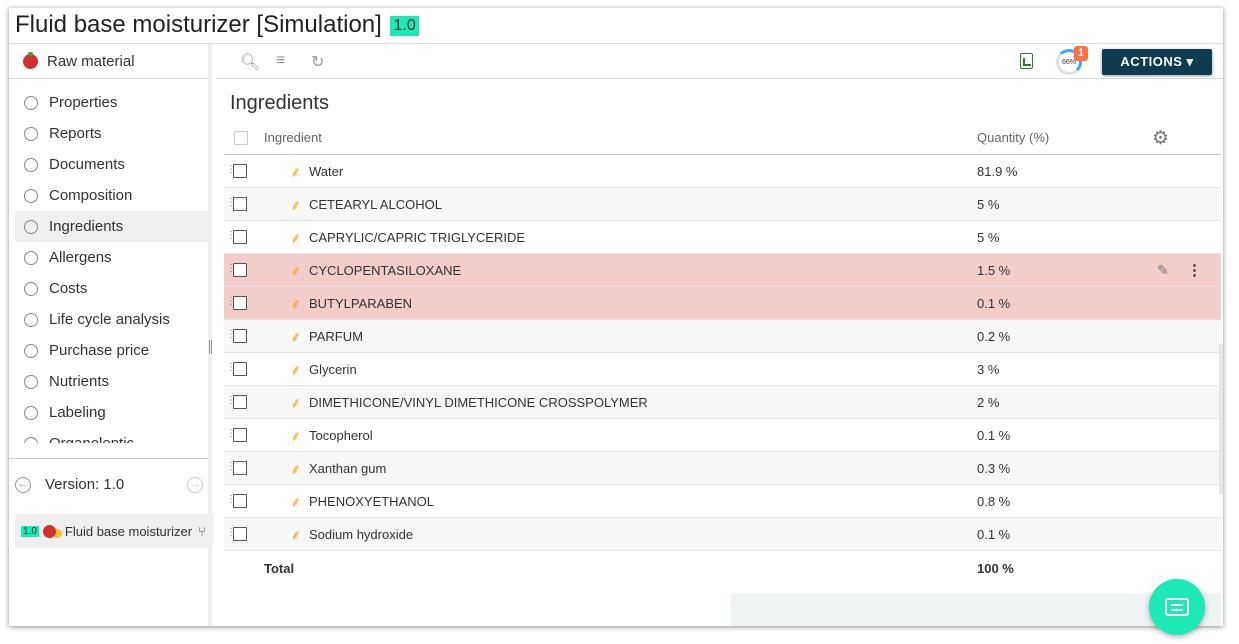 The image size is (1239, 644). What do you see at coordinates (108, 61) in the screenshot?
I see `sidebar-header: Raw material` at bounding box center [108, 61].